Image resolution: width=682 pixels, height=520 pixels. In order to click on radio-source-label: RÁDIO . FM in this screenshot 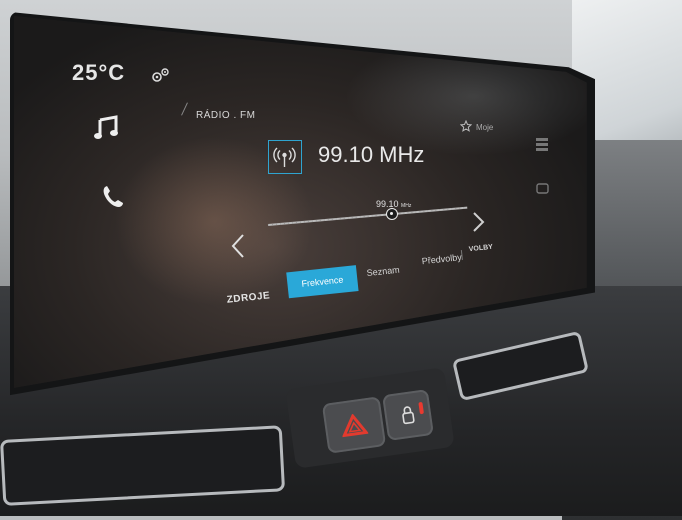, I will do `click(226, 115)`.